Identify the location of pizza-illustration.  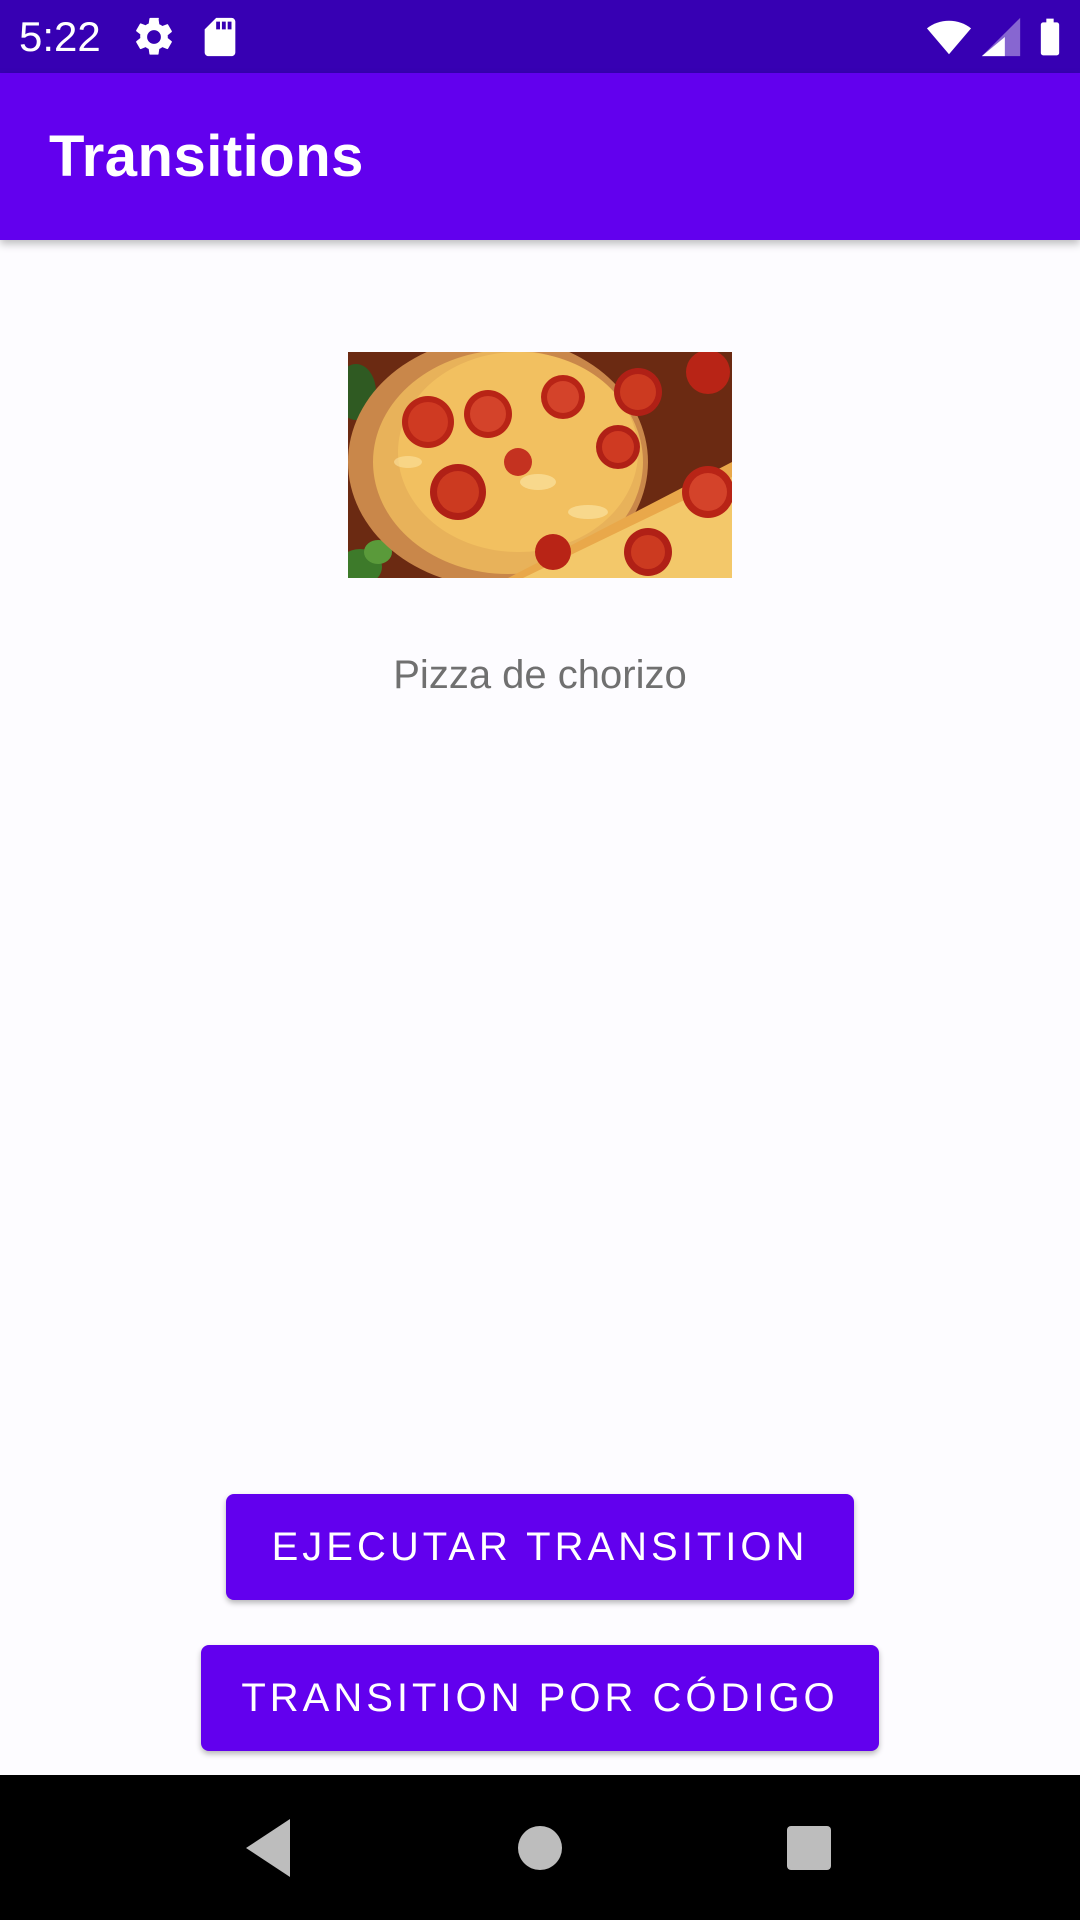
(540, 465).